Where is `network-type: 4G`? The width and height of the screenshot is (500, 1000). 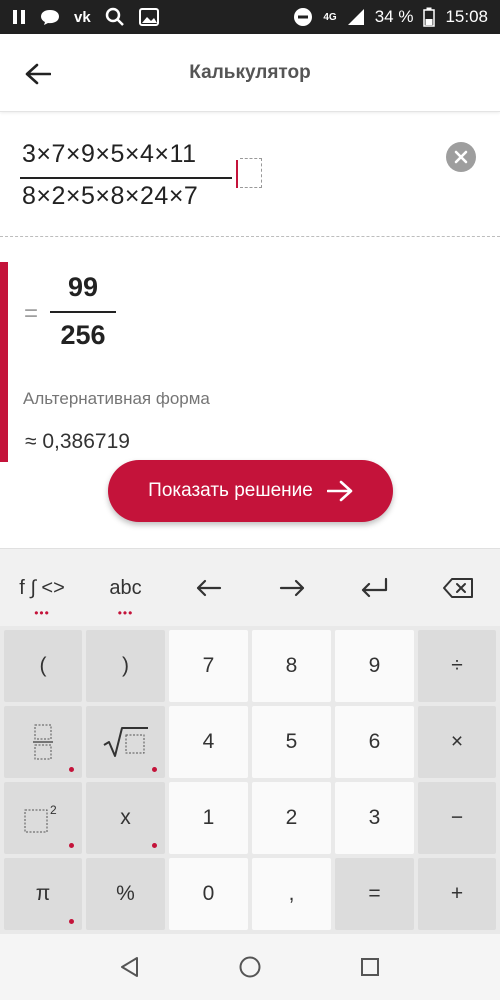 network-type: 4G is located at coordinates (330, 17).